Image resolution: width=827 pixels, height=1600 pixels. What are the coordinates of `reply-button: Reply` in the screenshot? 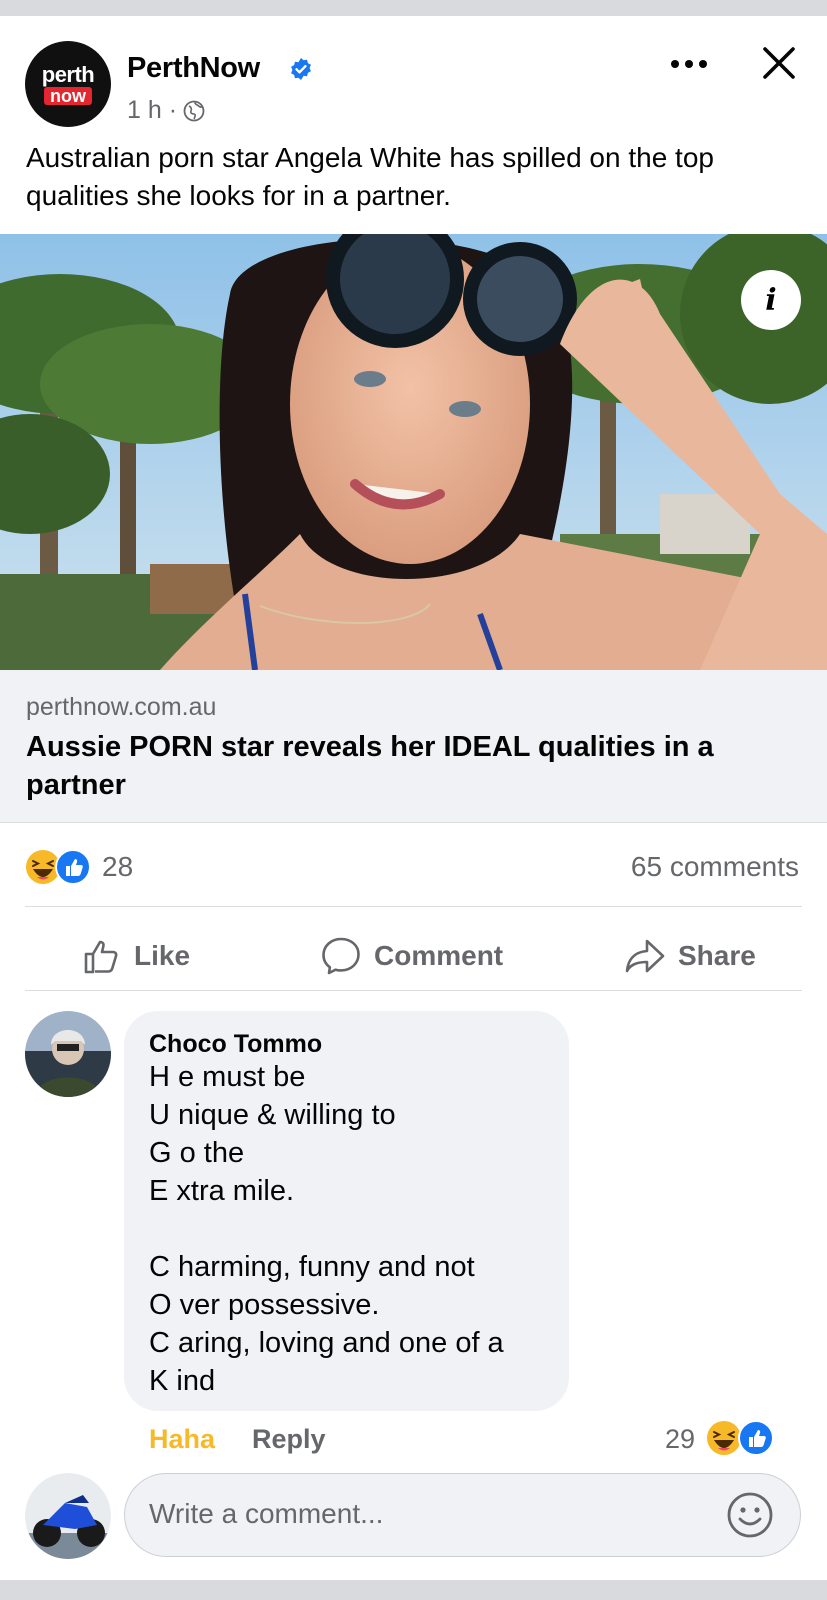 It's located at (289, 1439).